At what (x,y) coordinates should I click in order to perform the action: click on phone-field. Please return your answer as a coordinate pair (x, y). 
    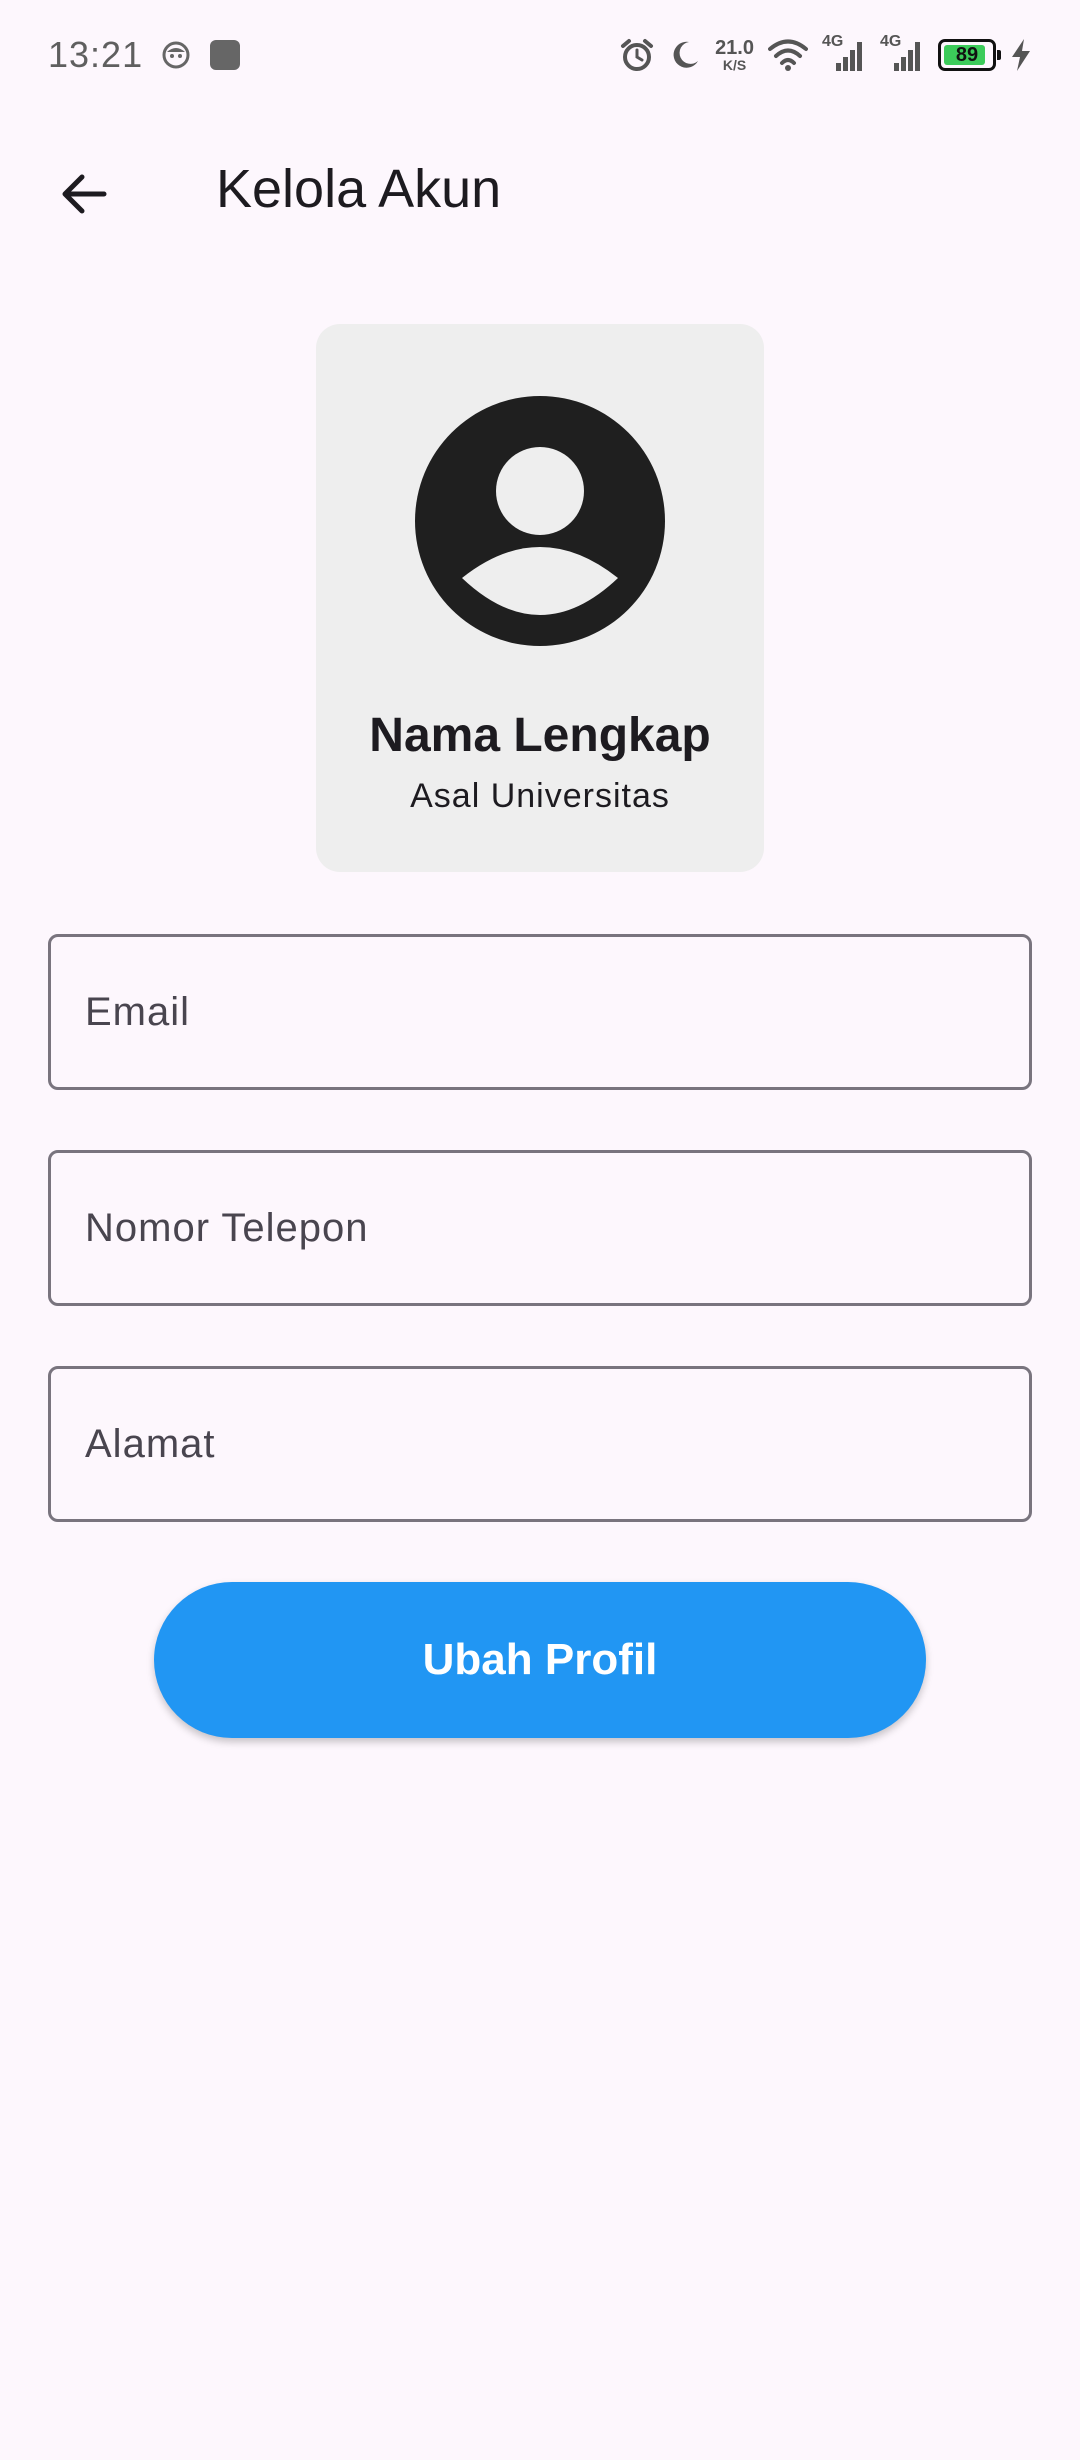
    Looking at the image, I should click on (540, 1228).